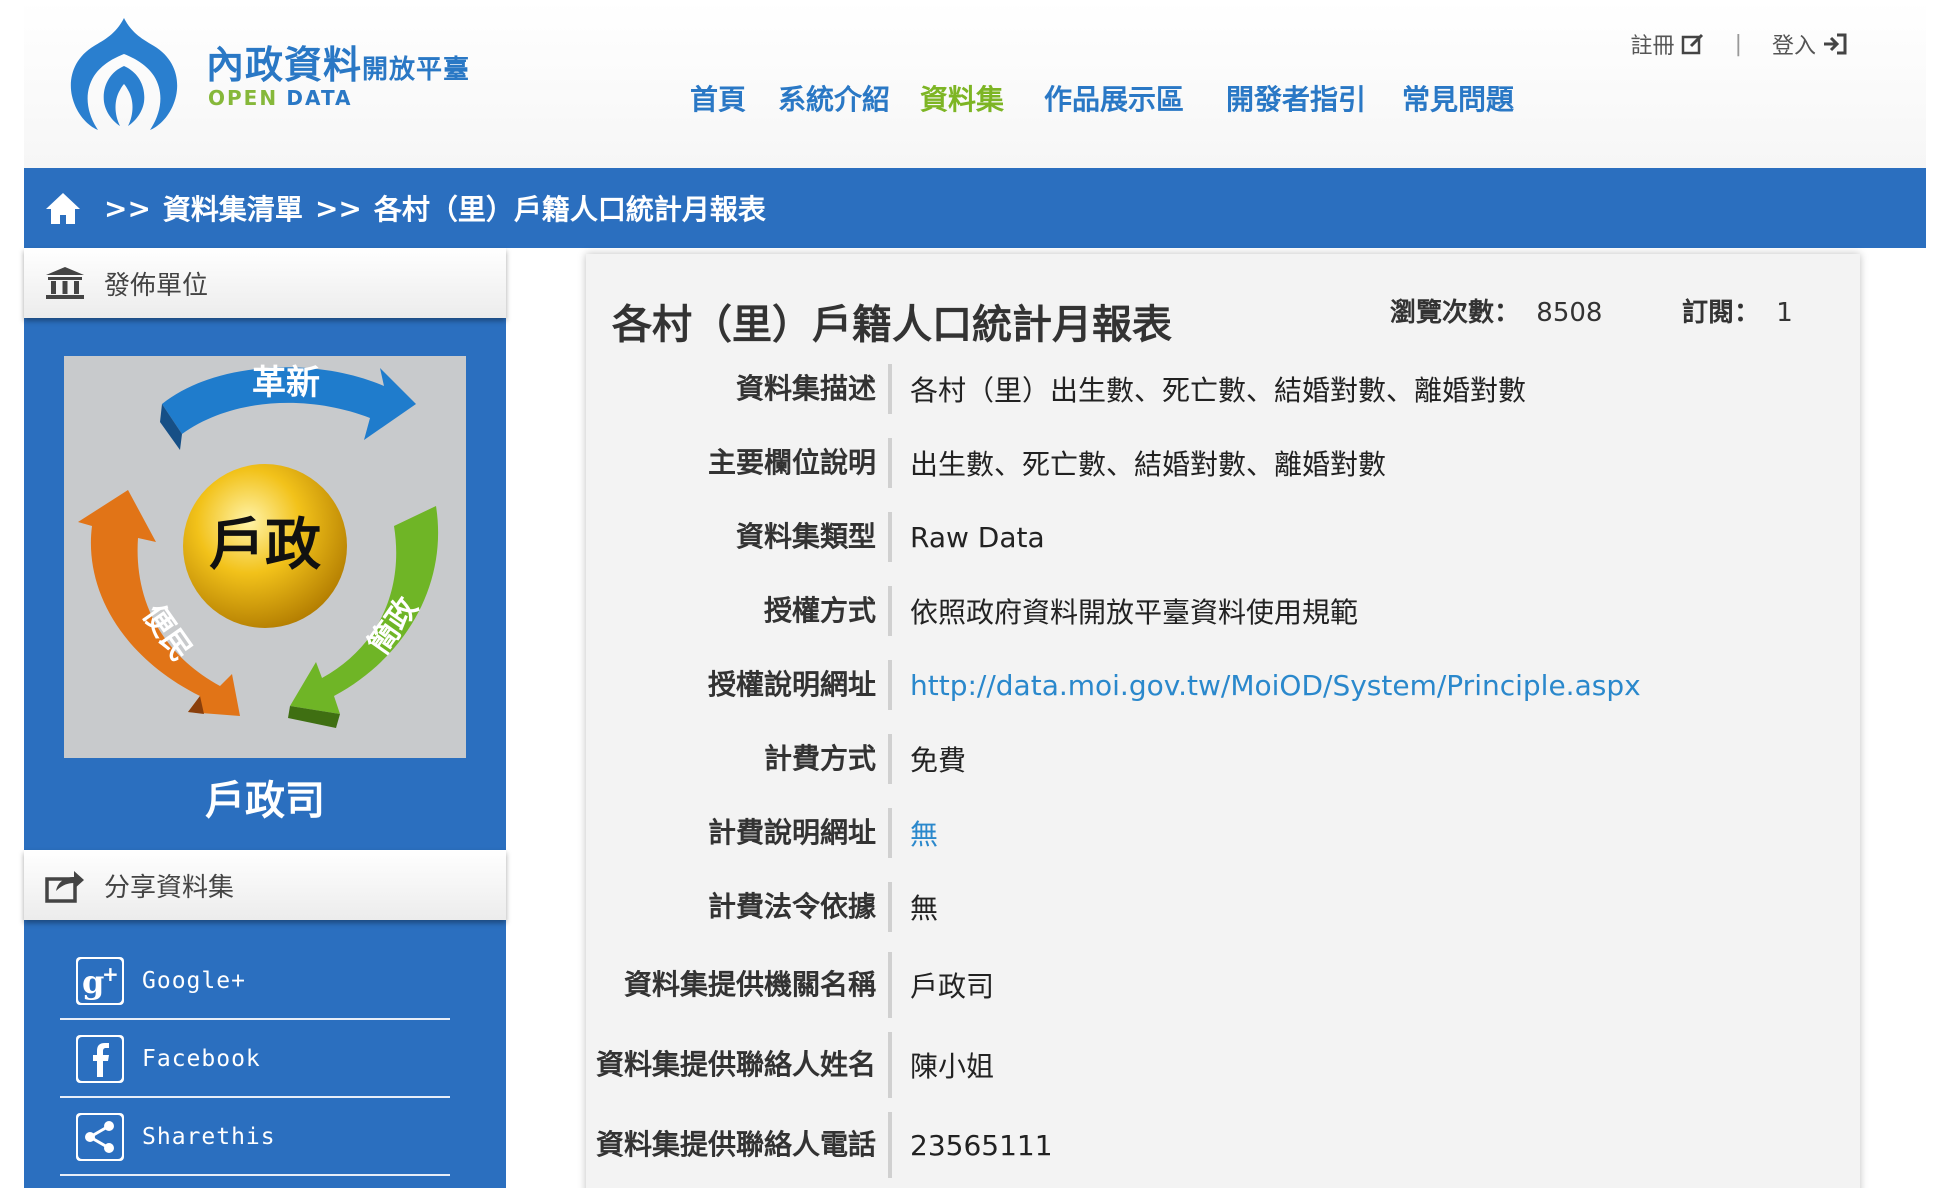 The width and height of the screenshot is (1946, 1188). Describe the element at coordinates (1652, 46) in the screenshot. I see `register-label: 註冊` at that location.